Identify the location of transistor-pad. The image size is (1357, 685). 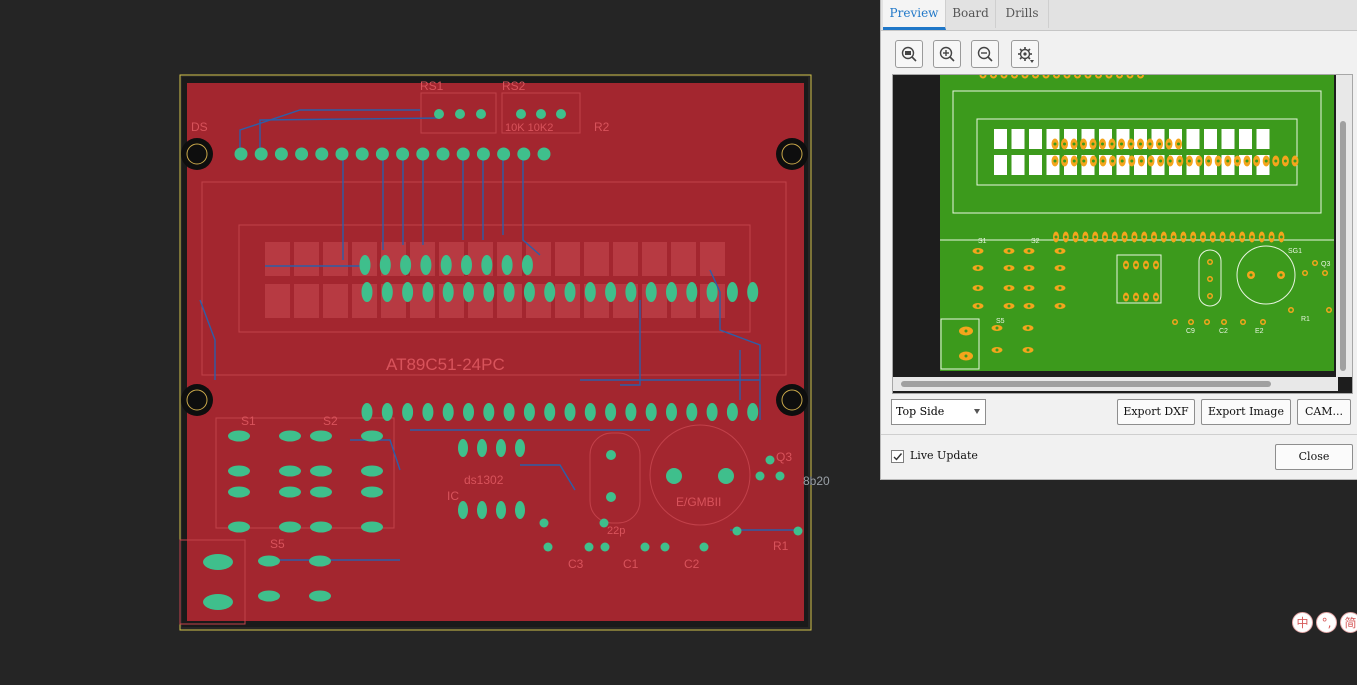
(780, 476).